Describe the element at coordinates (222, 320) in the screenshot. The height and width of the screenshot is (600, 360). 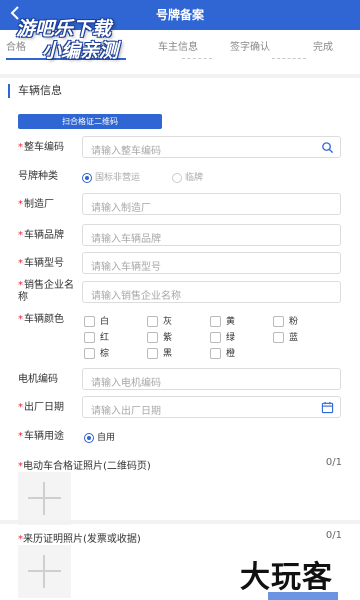
I see `color-option-yellow: 黄` at that location.